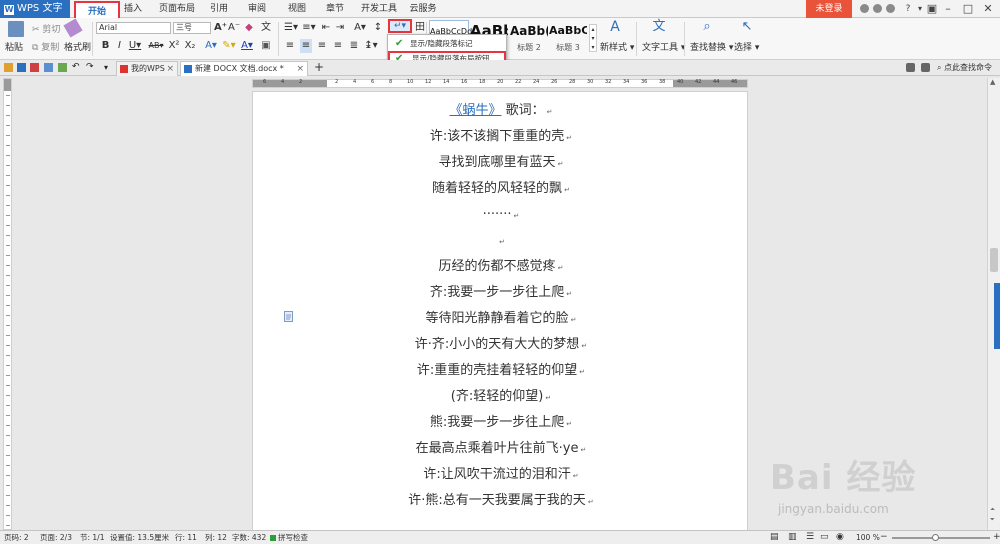 The image size is (1000, 544). What do you see at coordinates (994, 260) in the screenshot?
I see `scroll-thumb` at bounding box center [994, 260].